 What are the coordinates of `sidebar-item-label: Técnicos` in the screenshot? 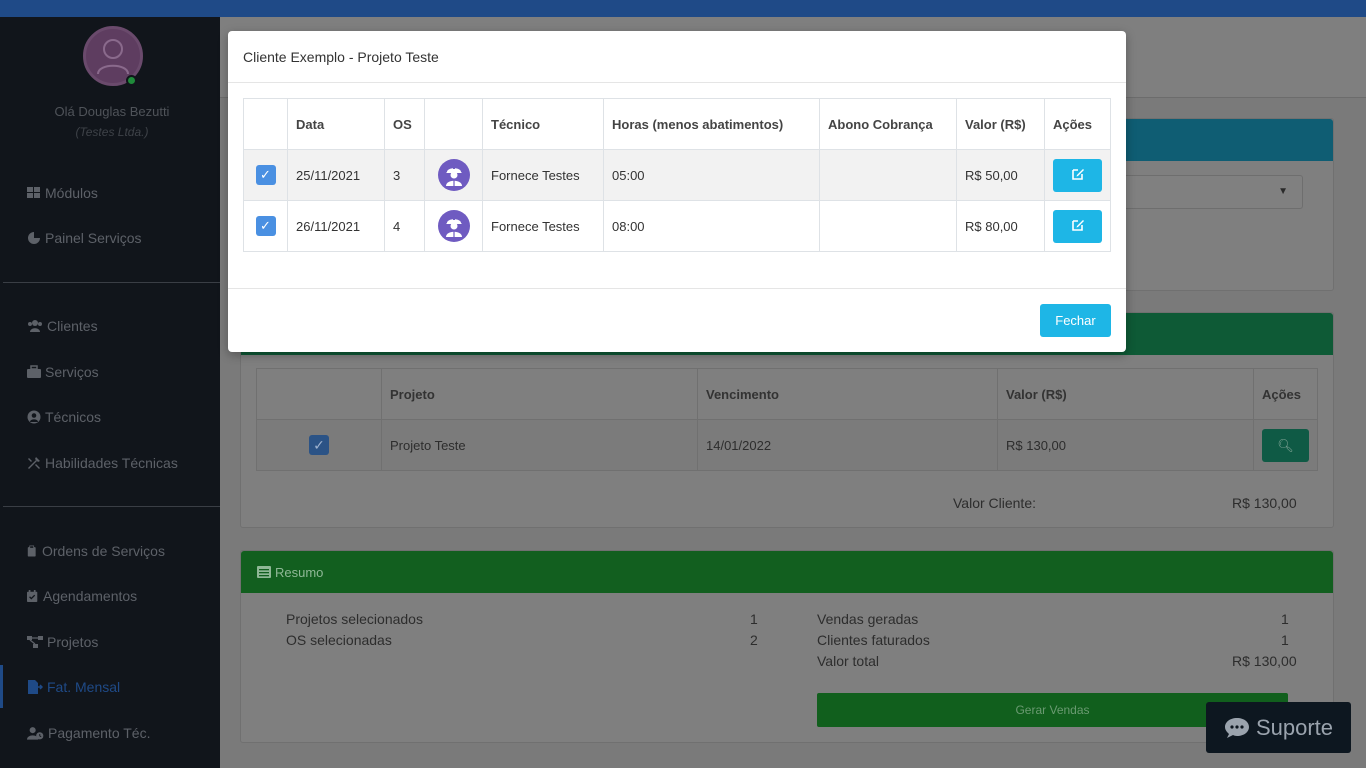 It's located at (73, 417).